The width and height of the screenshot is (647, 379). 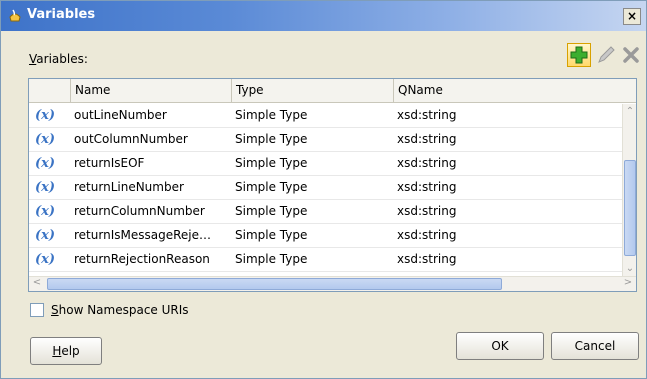 I want to click on variable-name: returnRejectionReason, so click(x=142, y=259).